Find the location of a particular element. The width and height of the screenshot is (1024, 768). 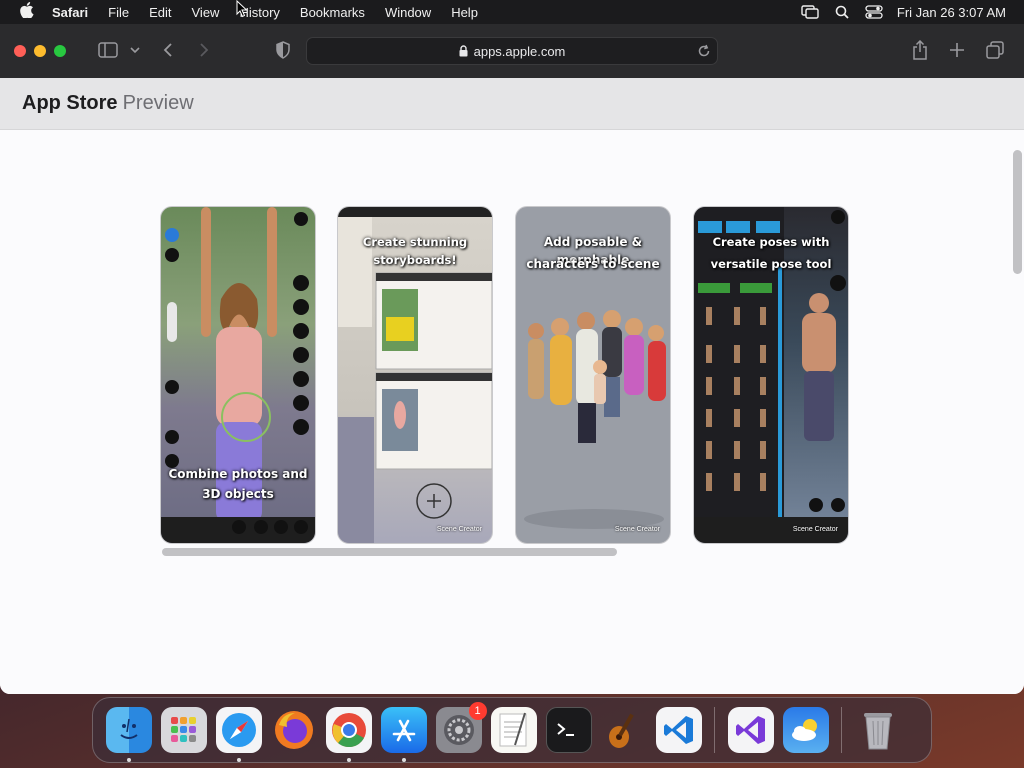

dock-safari is located at coordinates (238, 734).